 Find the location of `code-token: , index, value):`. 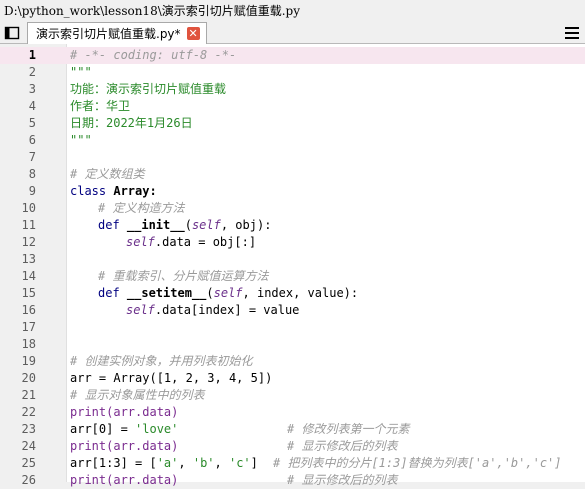

code-token: , index, value): is located at coordinates (300, 293).